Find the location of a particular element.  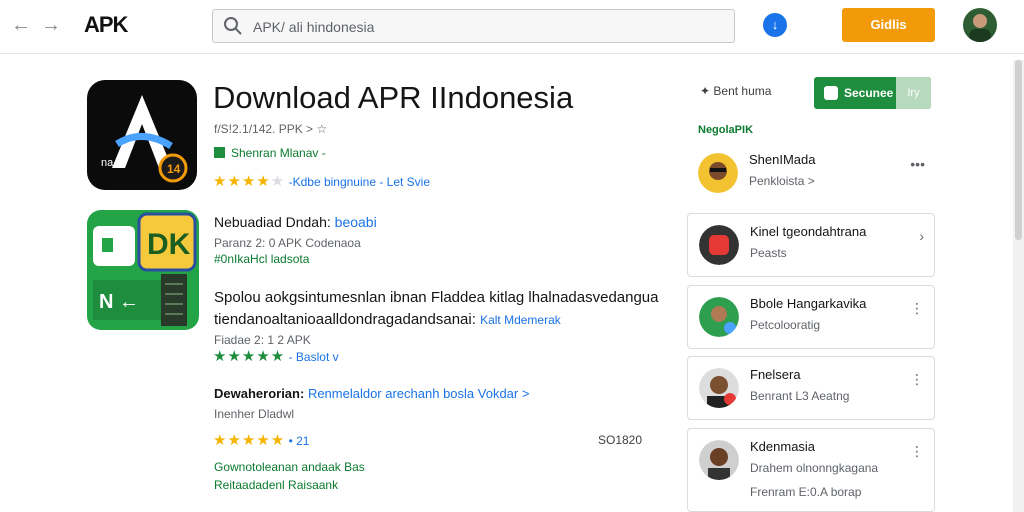

download-green-link-1: Gownotoleanan andaak Bas is located at coordinates (289, 467).